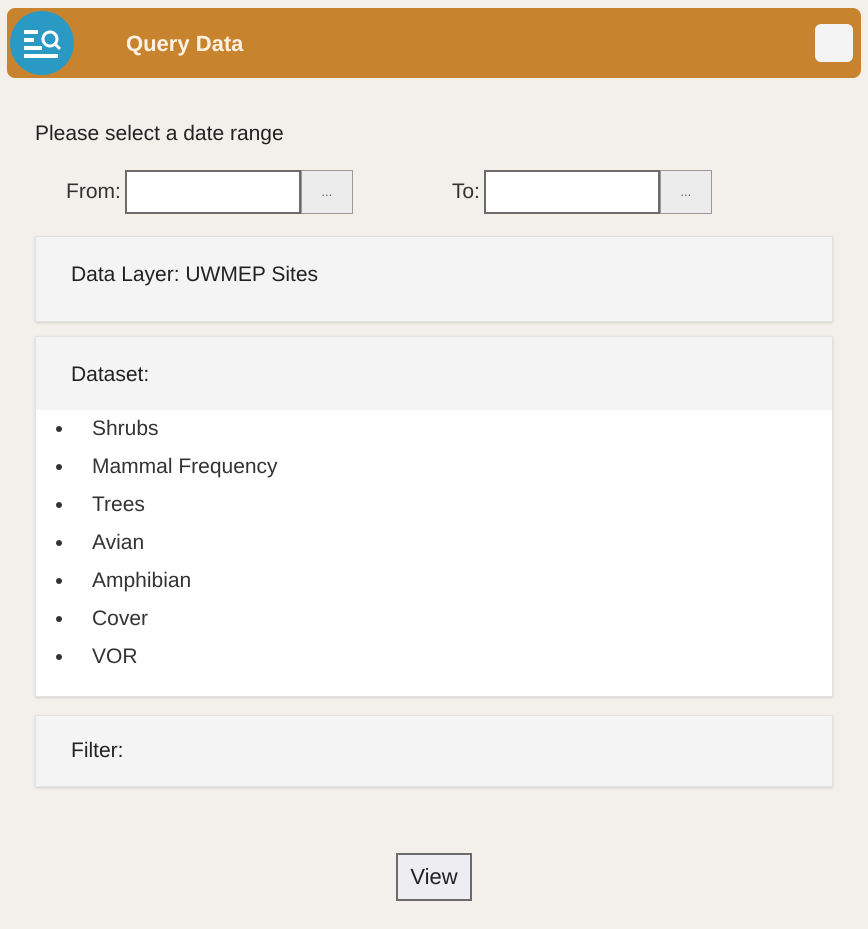 The image size is (868, 929). I want to click on view-button: View, so click(434, 876).